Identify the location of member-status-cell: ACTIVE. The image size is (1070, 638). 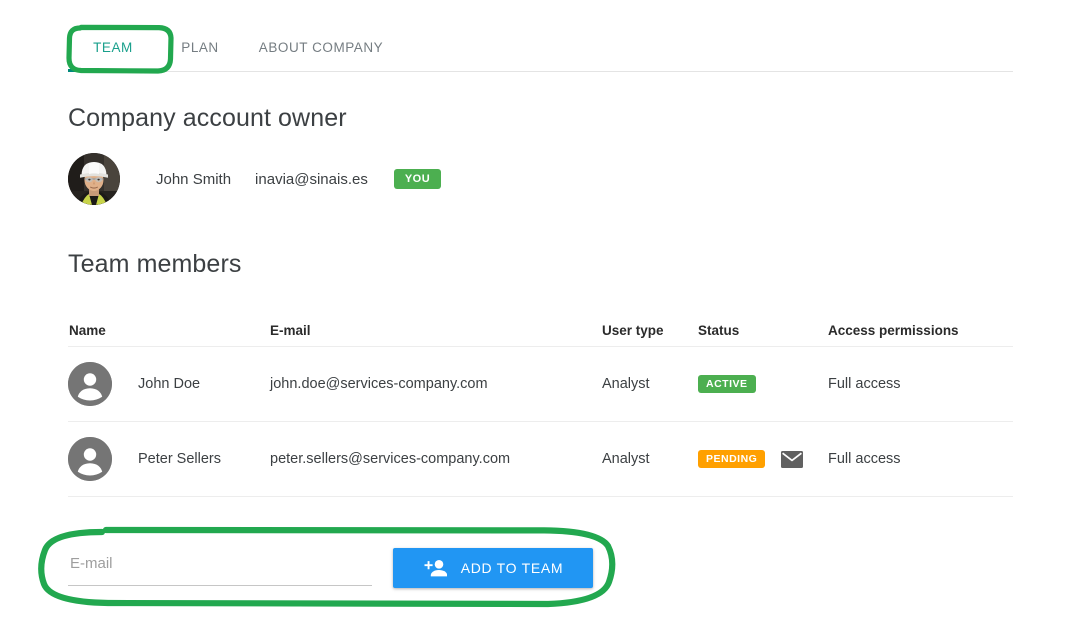
(763, 384).